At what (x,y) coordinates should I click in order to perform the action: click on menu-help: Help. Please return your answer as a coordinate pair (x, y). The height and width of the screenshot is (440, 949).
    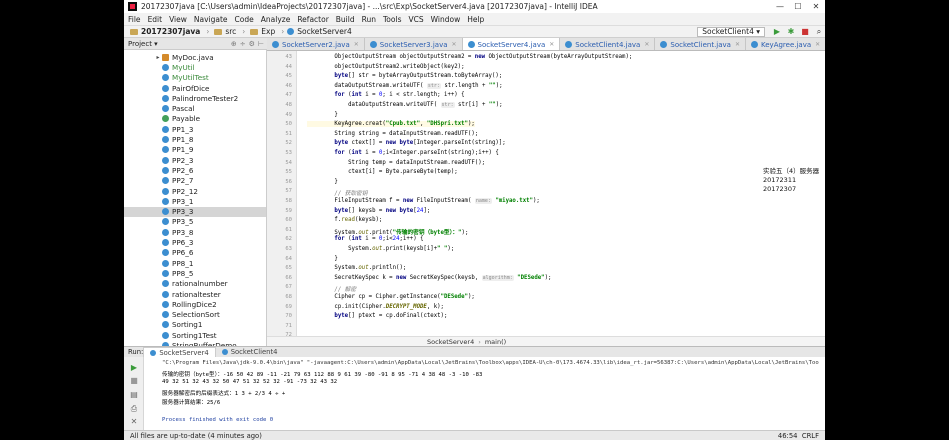
    Looking at the image, I should click on (475, 19).